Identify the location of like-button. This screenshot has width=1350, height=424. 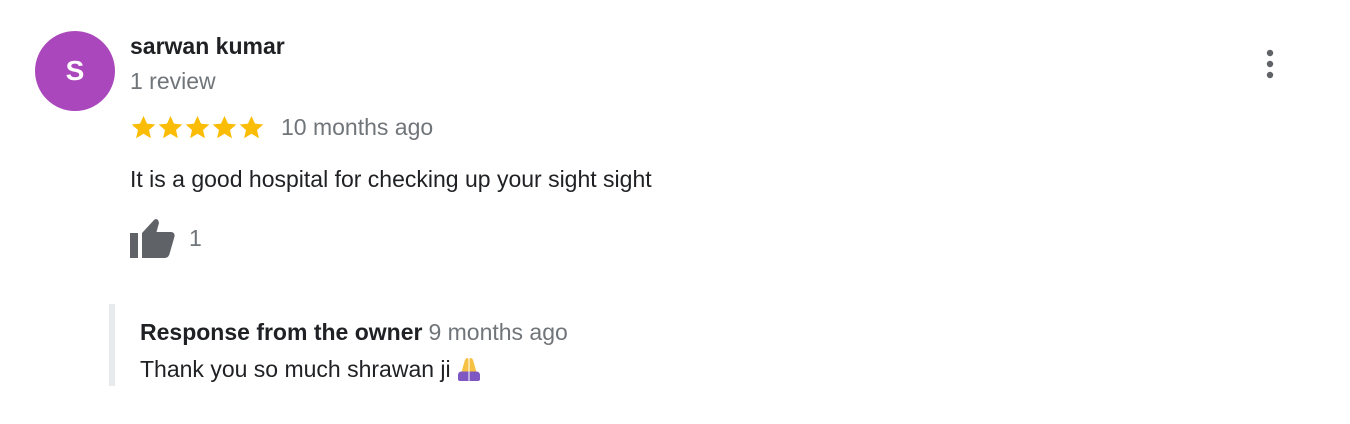
(153, 238).